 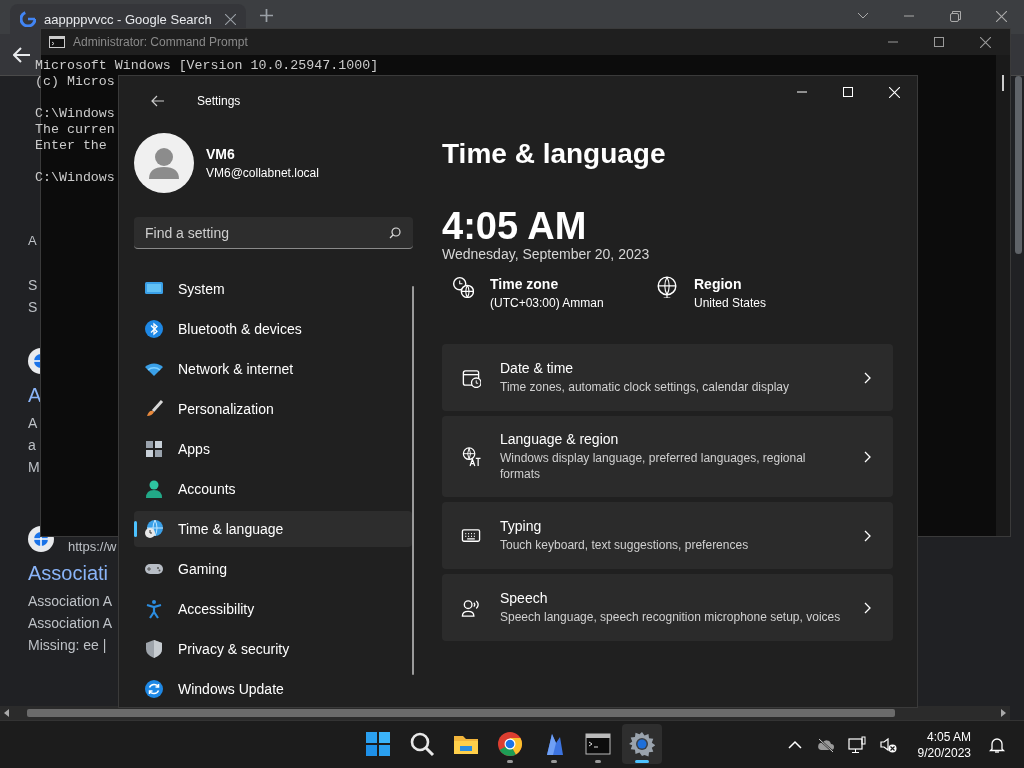 I want to click on browser-icon, so click(x=510, y=744).